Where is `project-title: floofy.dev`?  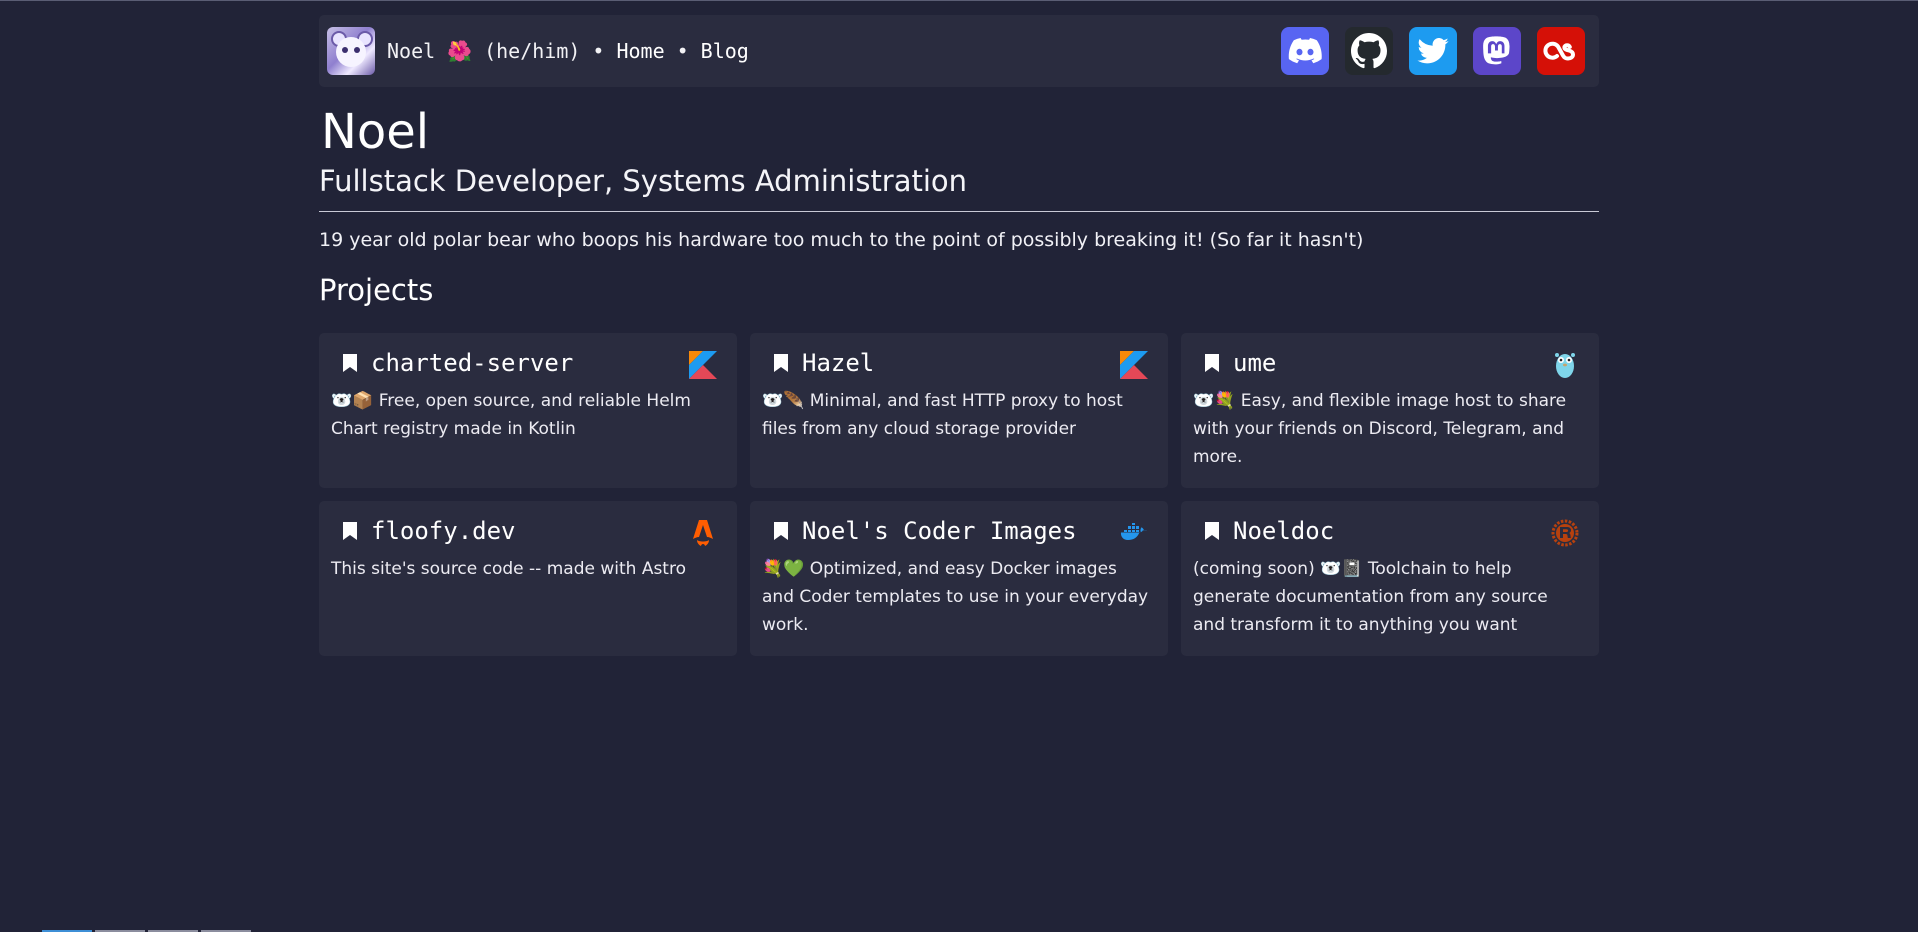
project-title: floofy.dev is located at coordinates (443, 531).